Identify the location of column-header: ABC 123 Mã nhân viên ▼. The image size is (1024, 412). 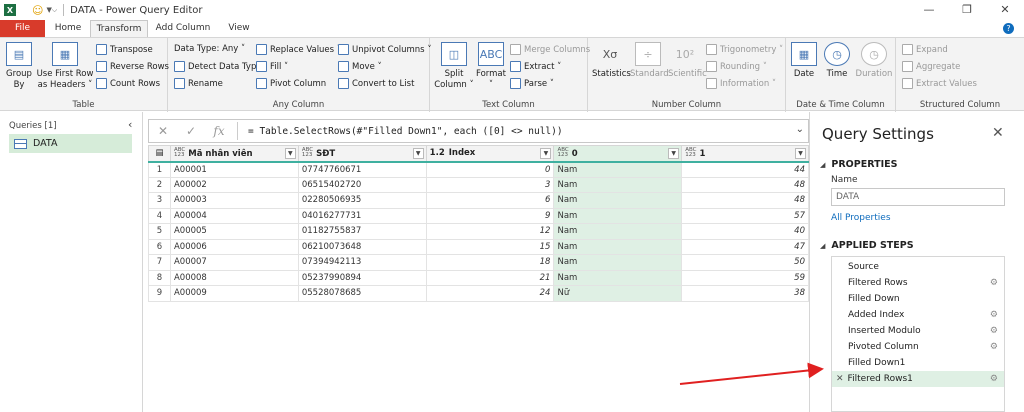
(234, 154).